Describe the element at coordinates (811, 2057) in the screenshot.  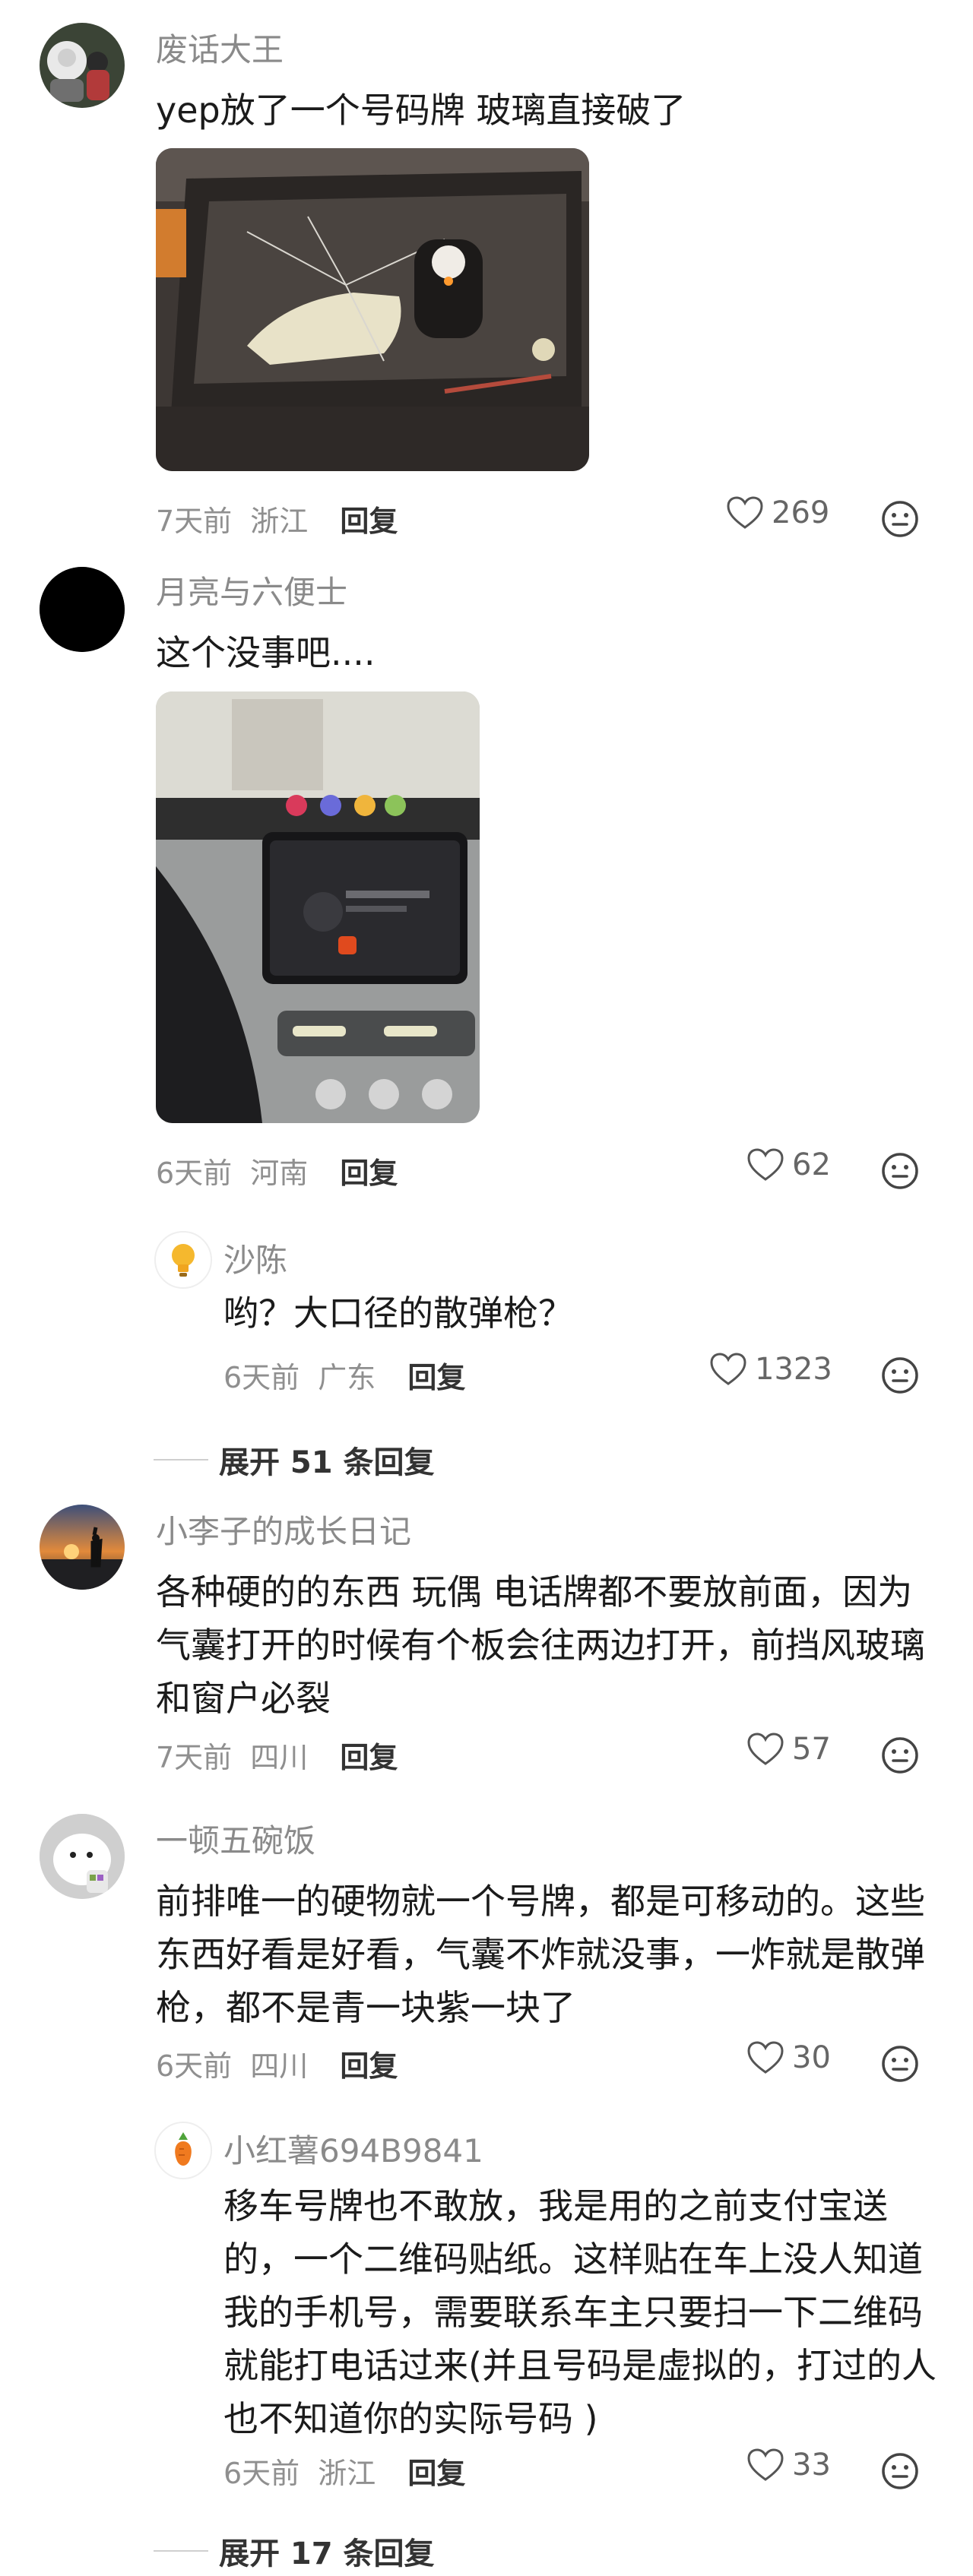
I see `like-count: 30` at that location.